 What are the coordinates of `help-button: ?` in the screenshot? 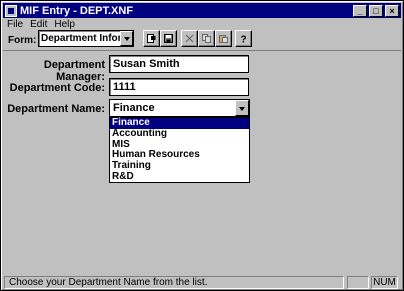 It's located at (243, 38).